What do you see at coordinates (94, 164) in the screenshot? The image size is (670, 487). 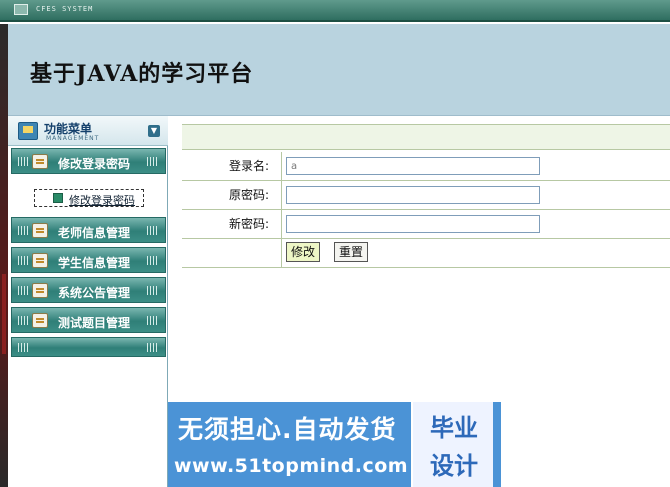 I see `sidebar-item-label: 修改登录密码` at bounding box center [94, 164].